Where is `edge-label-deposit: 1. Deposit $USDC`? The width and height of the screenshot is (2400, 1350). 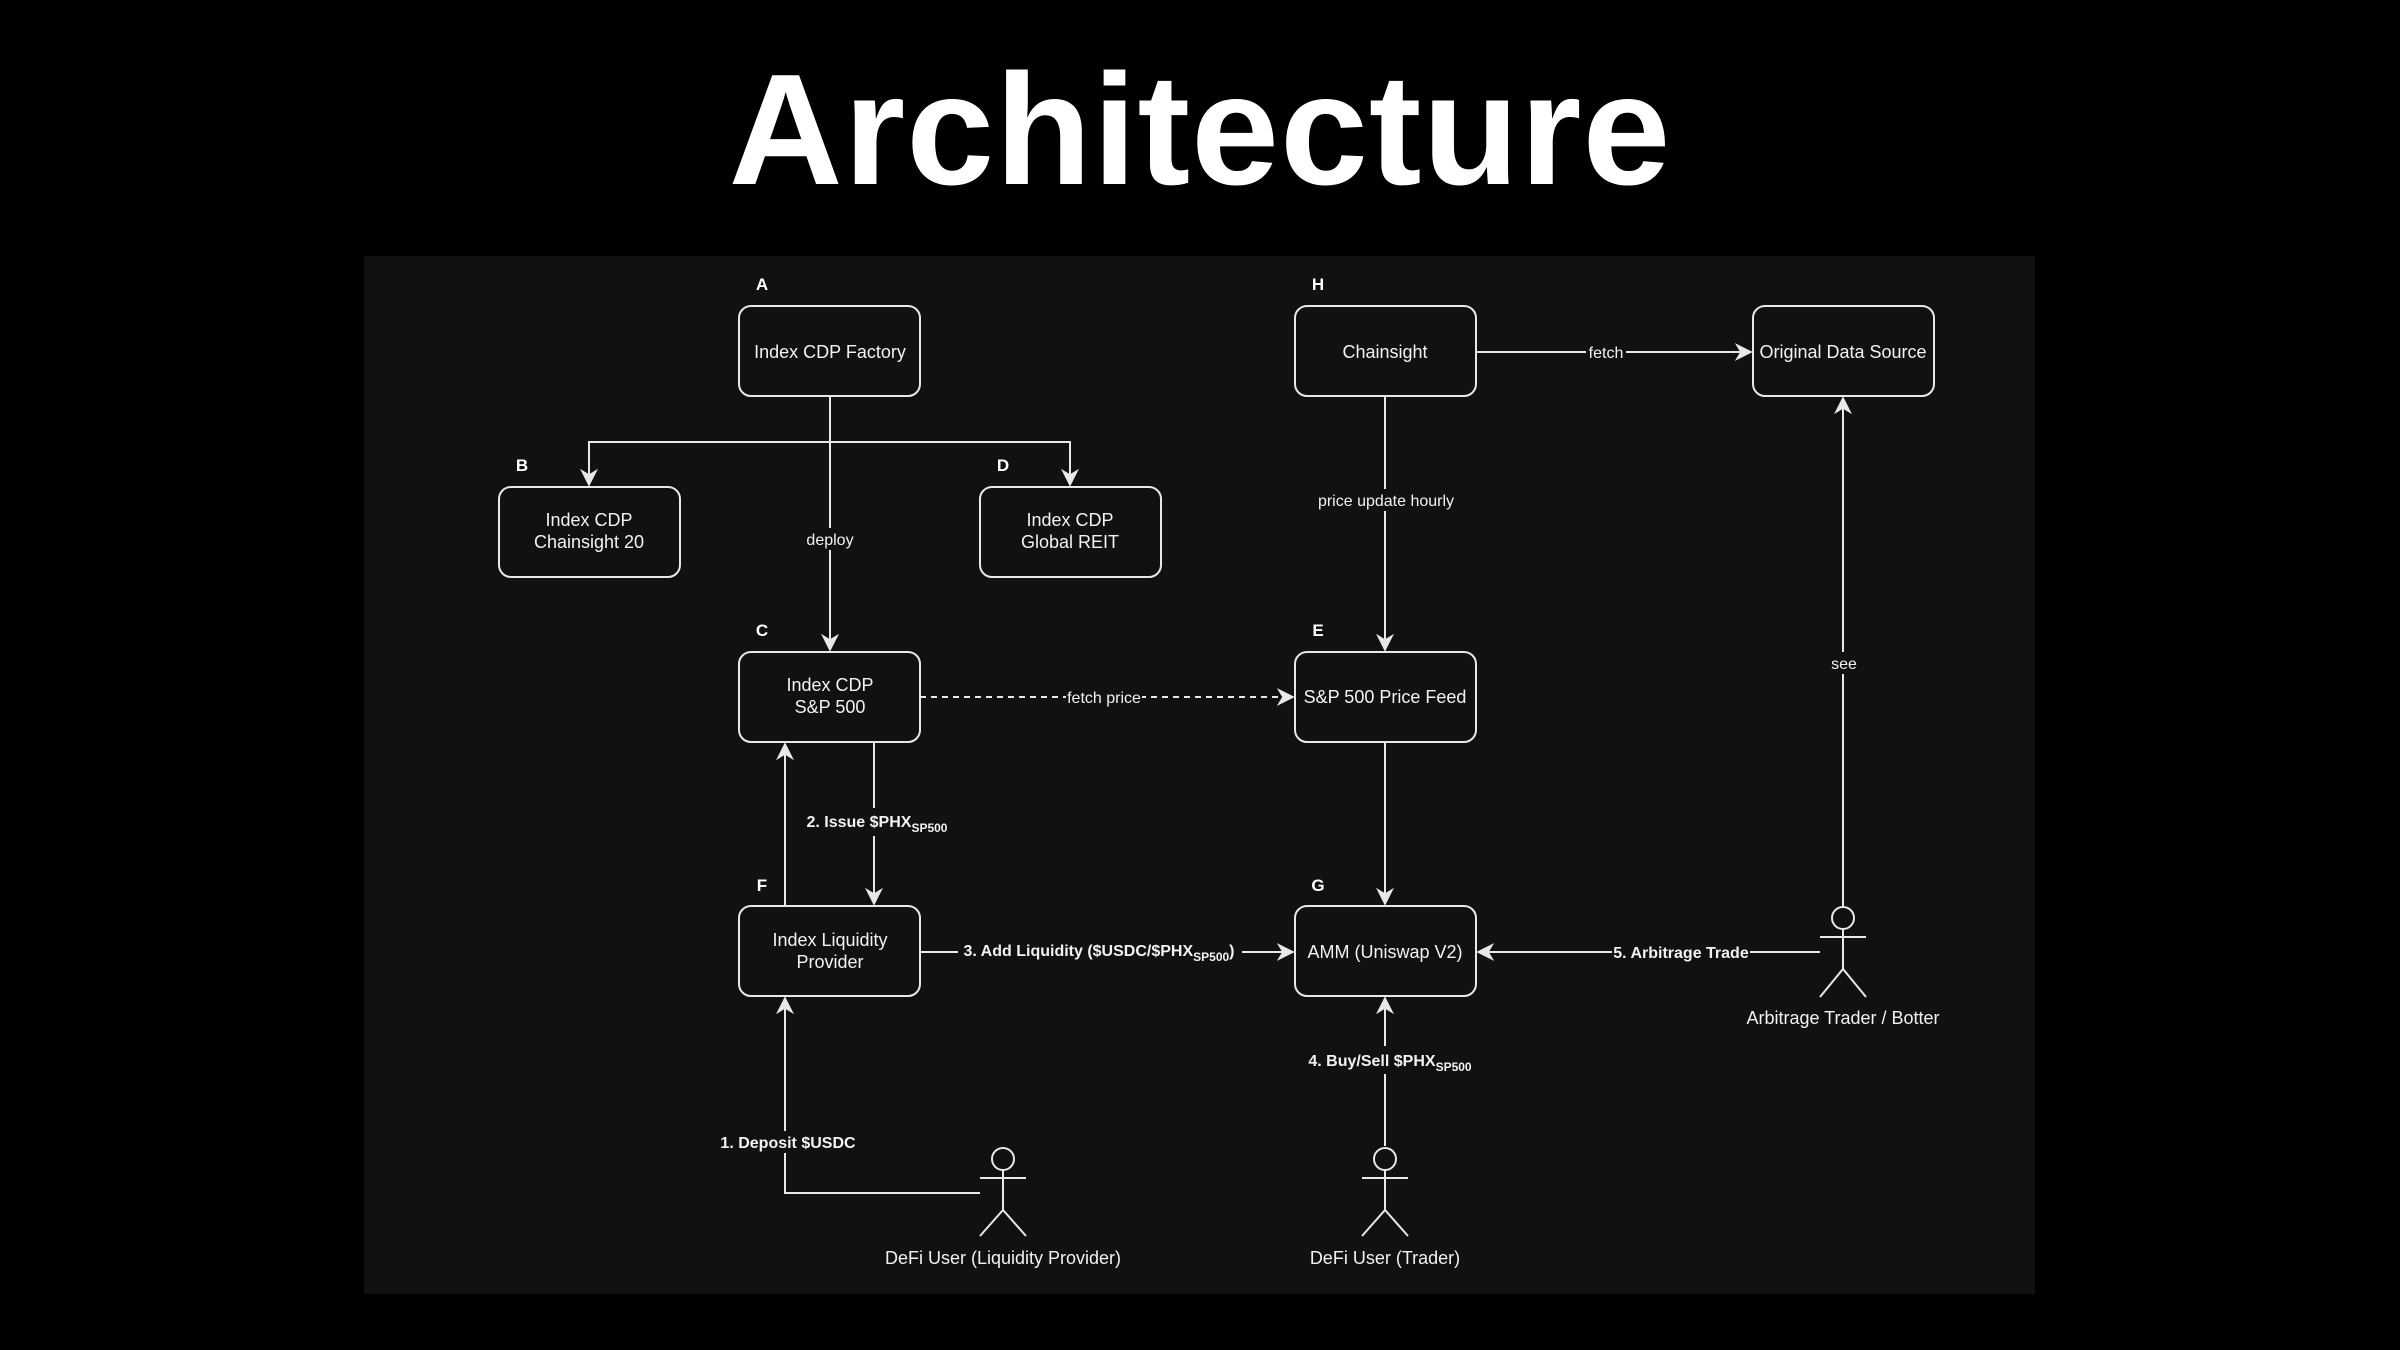 edge-label-deposit: 1. Deposit $USDC is located at coordinates (788, 1143).